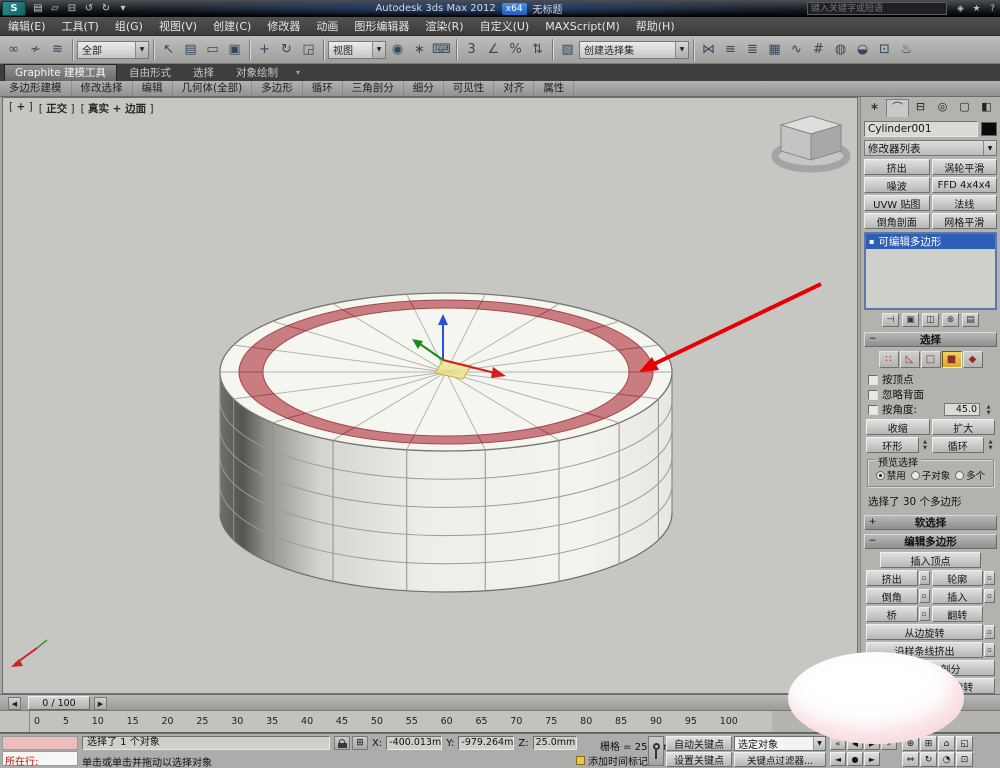 Image resolution: width=1000 pixels, height=768 pixels. Describe the element at coordinates (72, 8) in the screenshot. I see `save-file-icon: ⊟` at that location.